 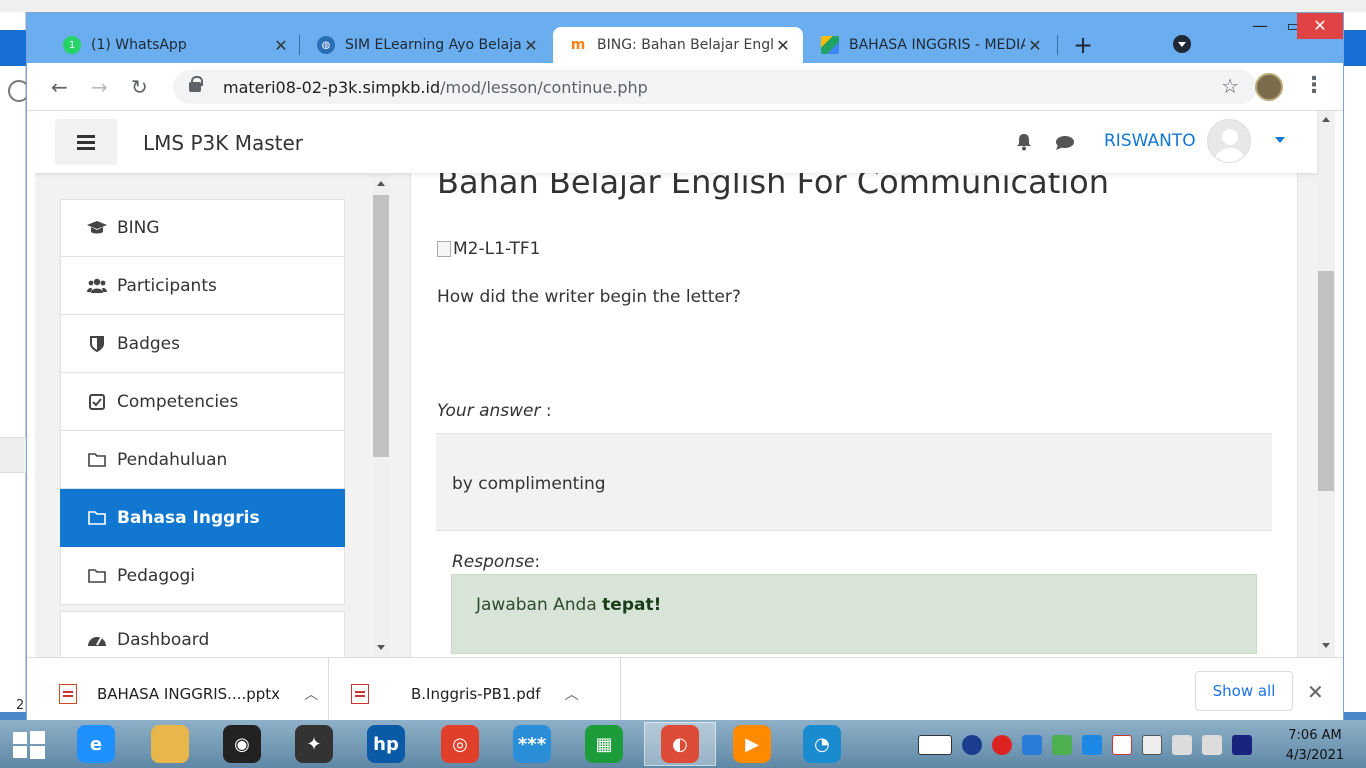 I want to click on profile-avatar, so click(x=1269, y=87).